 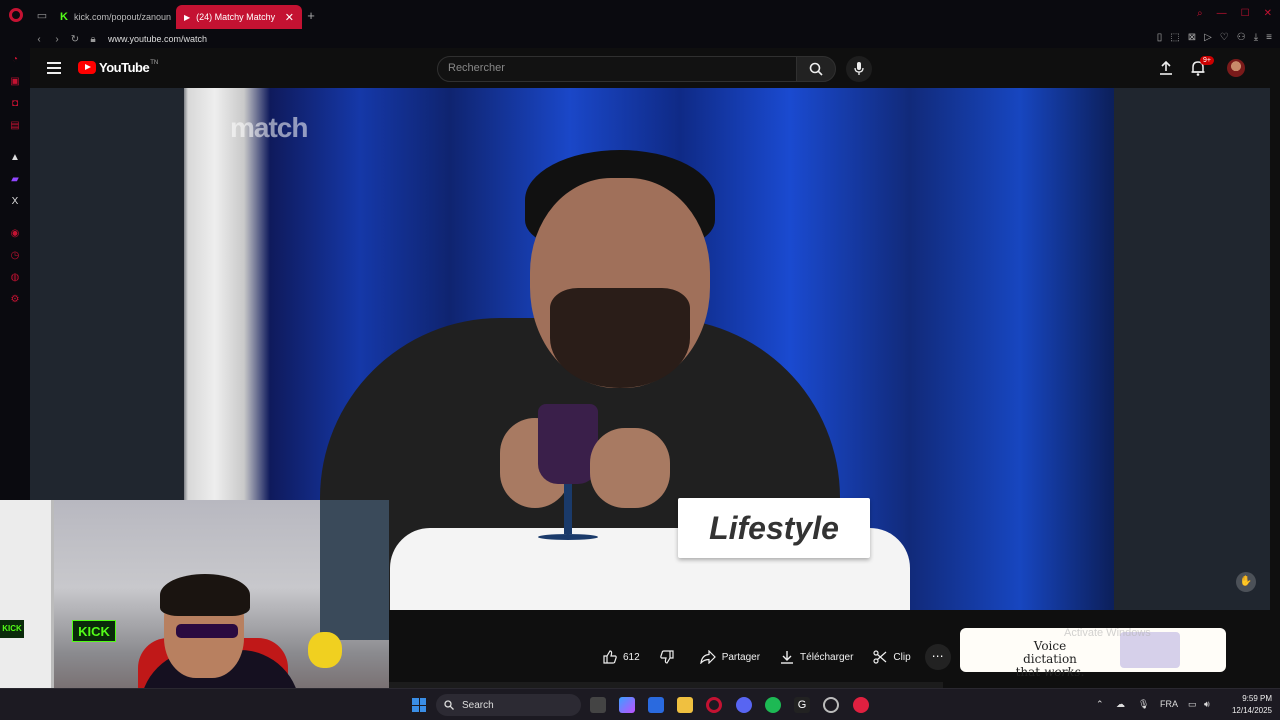 I want to click on profile-icon: ⚇, so click(x=1241, y=37).